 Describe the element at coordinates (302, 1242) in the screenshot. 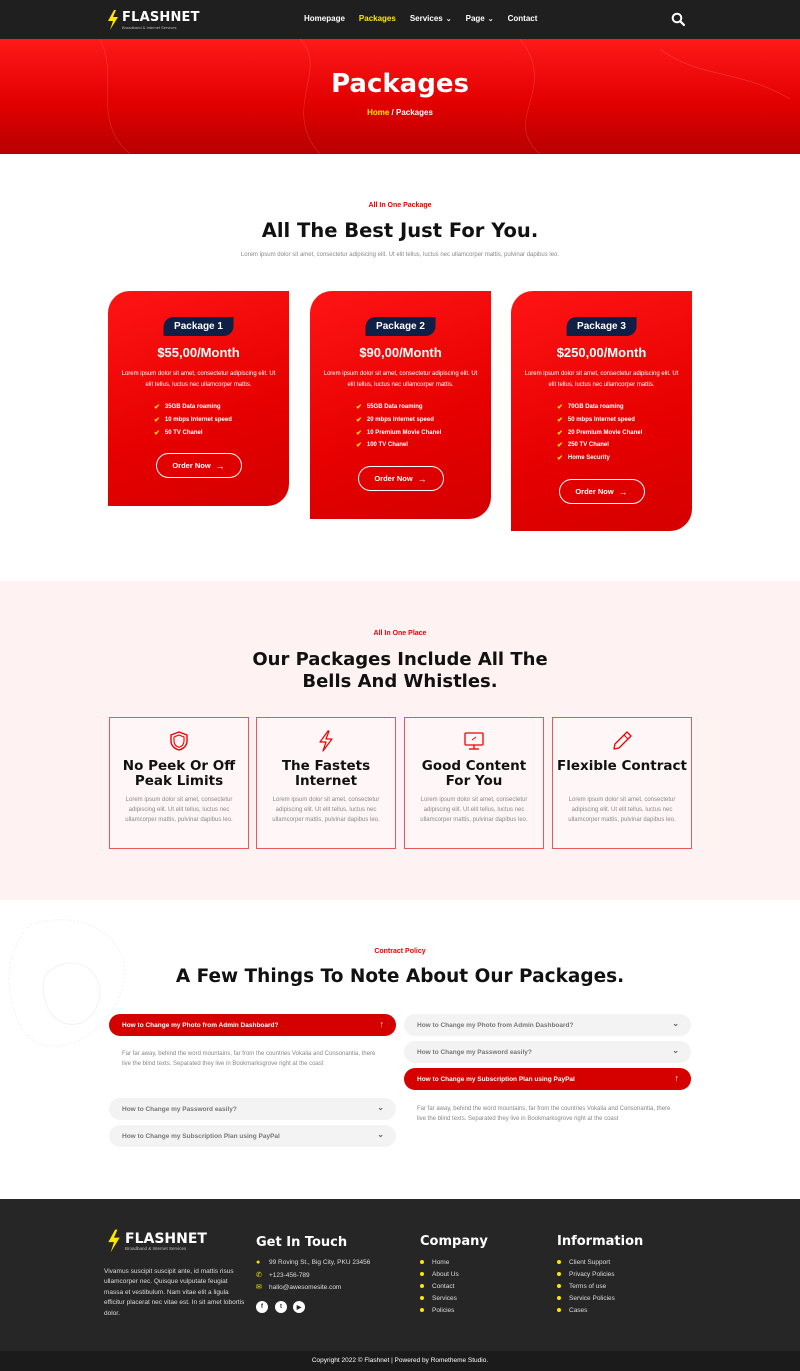

I see `footer-contact-title: Get In Touch` at that location.